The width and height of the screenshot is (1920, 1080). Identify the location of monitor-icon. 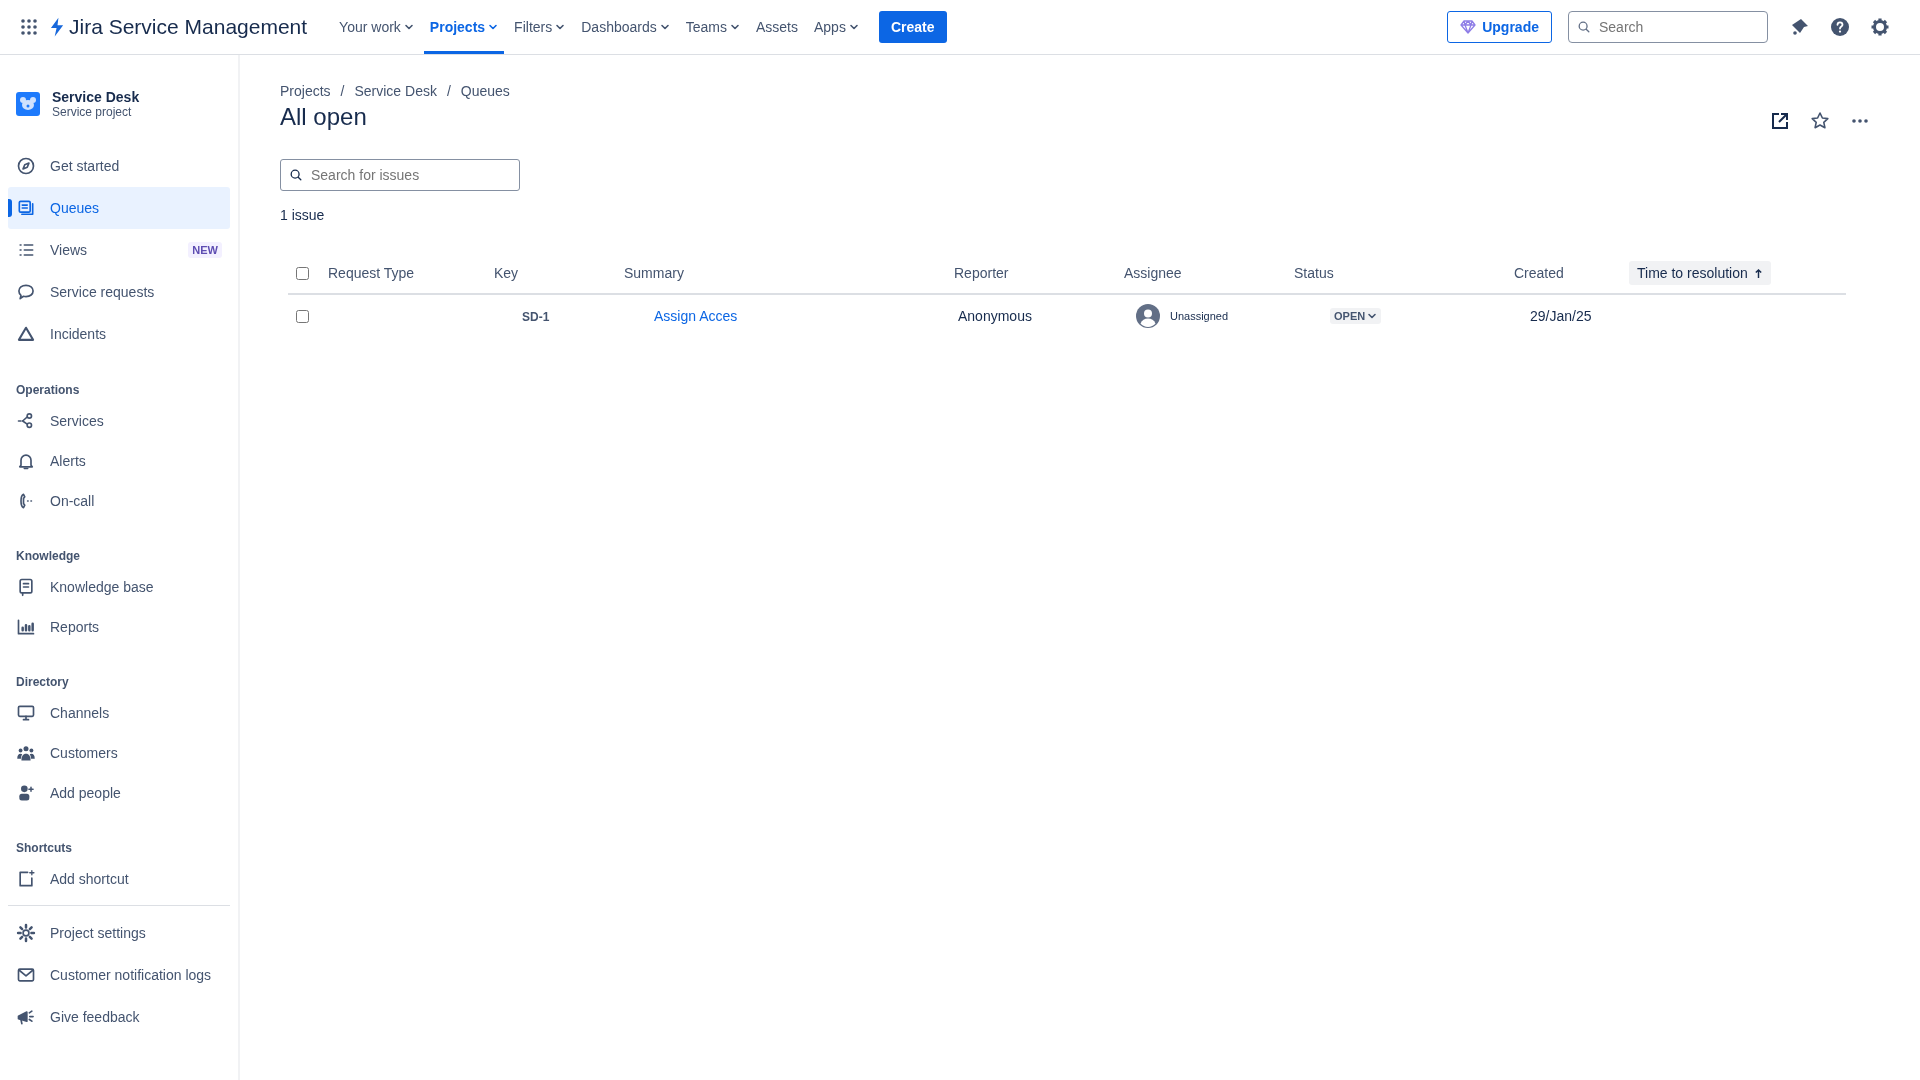
(26, 713).